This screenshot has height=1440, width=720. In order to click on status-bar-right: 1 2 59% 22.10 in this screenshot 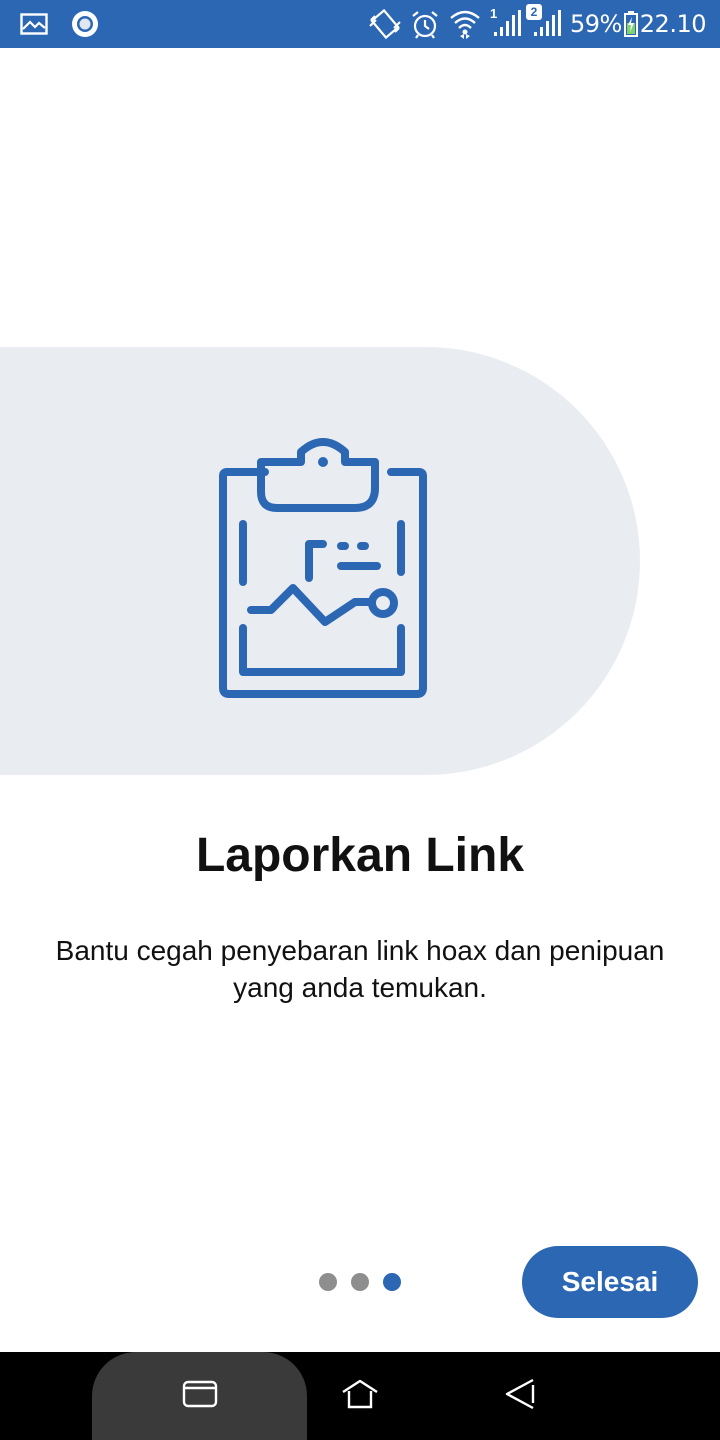, I will do `click(537, 23)`.